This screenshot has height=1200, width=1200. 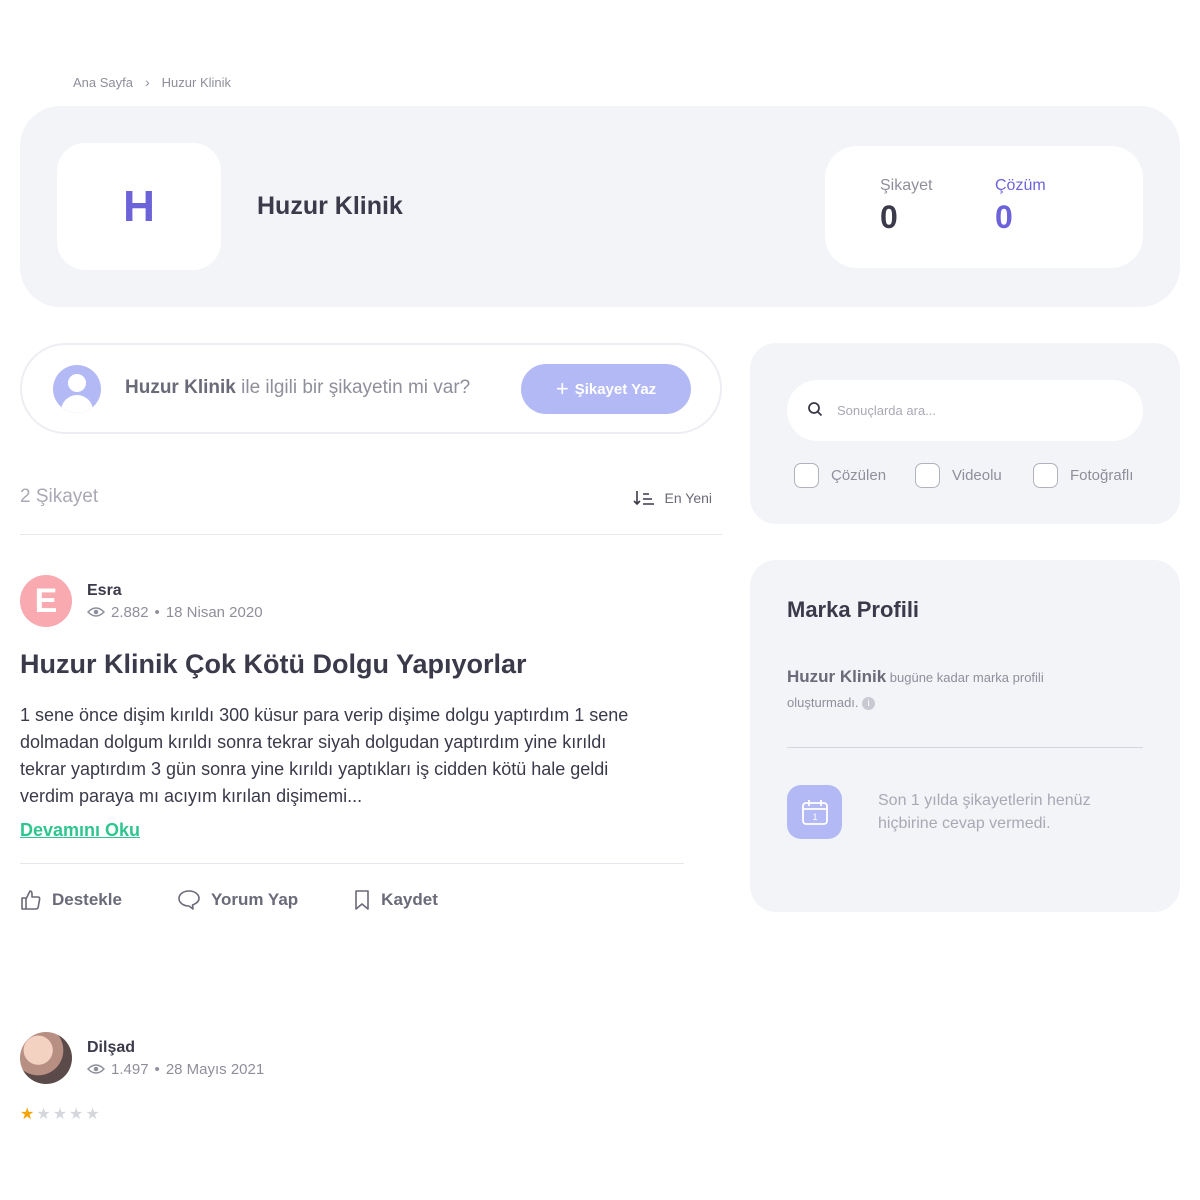 I want to click on solution-stat: Çözüm 0, so click(x=1020, y=206).